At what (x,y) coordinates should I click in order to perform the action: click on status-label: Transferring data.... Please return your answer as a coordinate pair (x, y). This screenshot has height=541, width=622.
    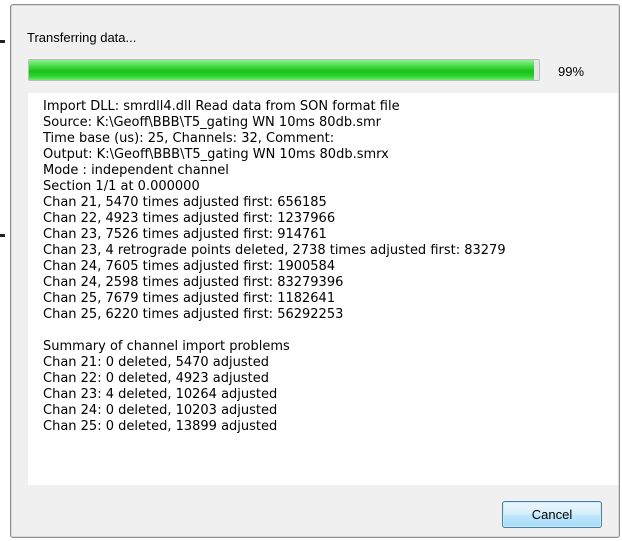
    Looking at the image, I should click on (82, 37).